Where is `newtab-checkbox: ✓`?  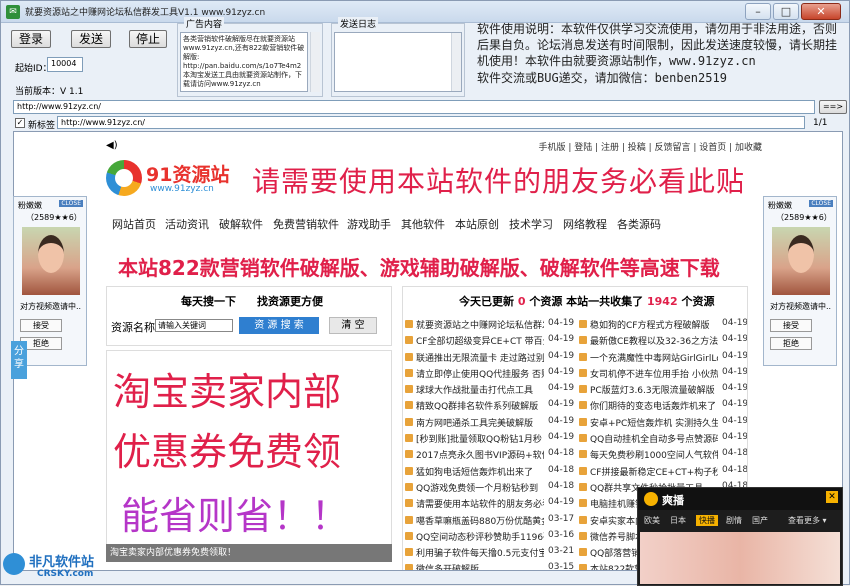 newtab-checkbox: ✓ is located at coordinates (20, 123).